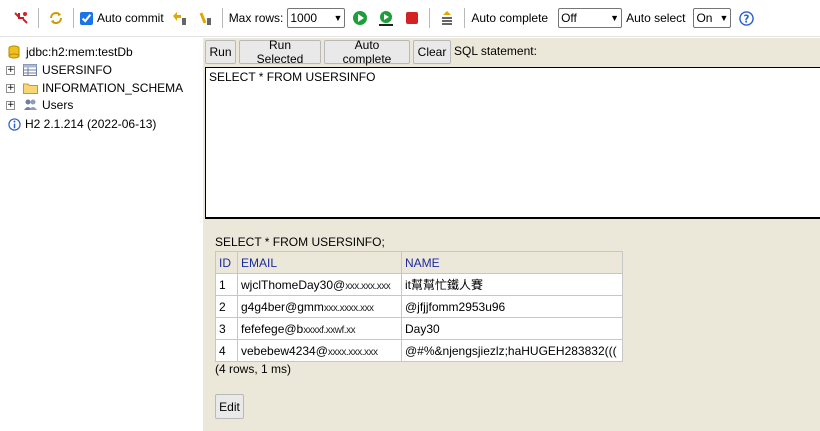  I want to click on email-domain-masked: xxxxf.xxwf.xx, so click(329, 330).